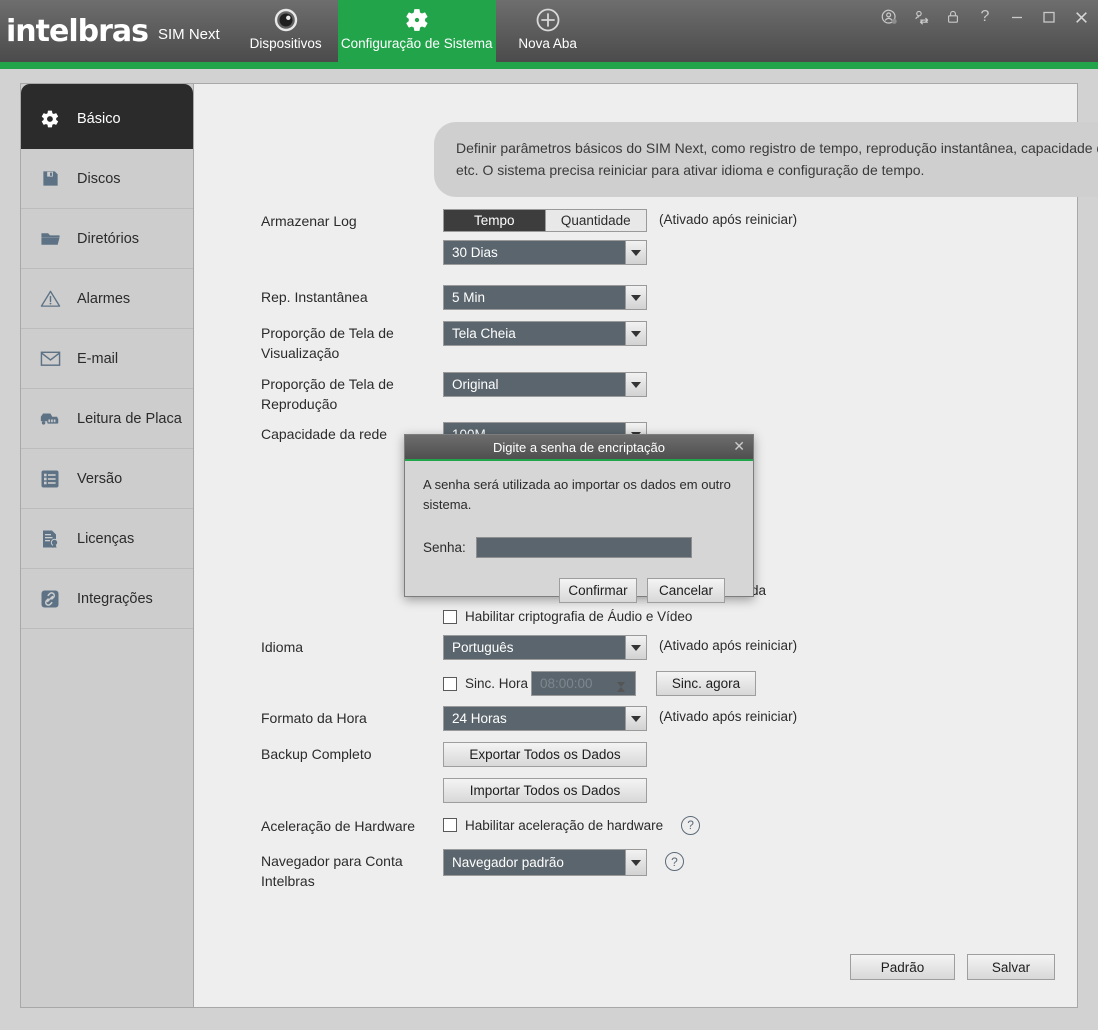 This screenshot has width=1098, height=1030. I want to click on importar-todos-os-dados-button: Importar Todos os Dados, so click(545, 790).